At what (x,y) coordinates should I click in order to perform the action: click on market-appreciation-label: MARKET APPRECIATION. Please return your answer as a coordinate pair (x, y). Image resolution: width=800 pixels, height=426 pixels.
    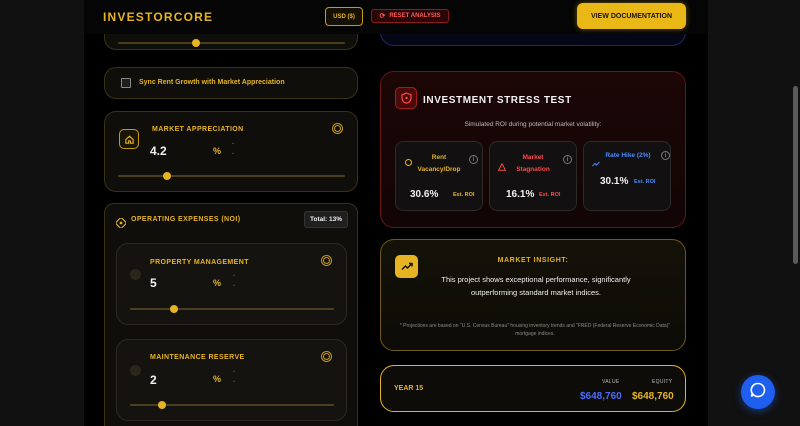
    Looking at the image, I should click on (198, 129).